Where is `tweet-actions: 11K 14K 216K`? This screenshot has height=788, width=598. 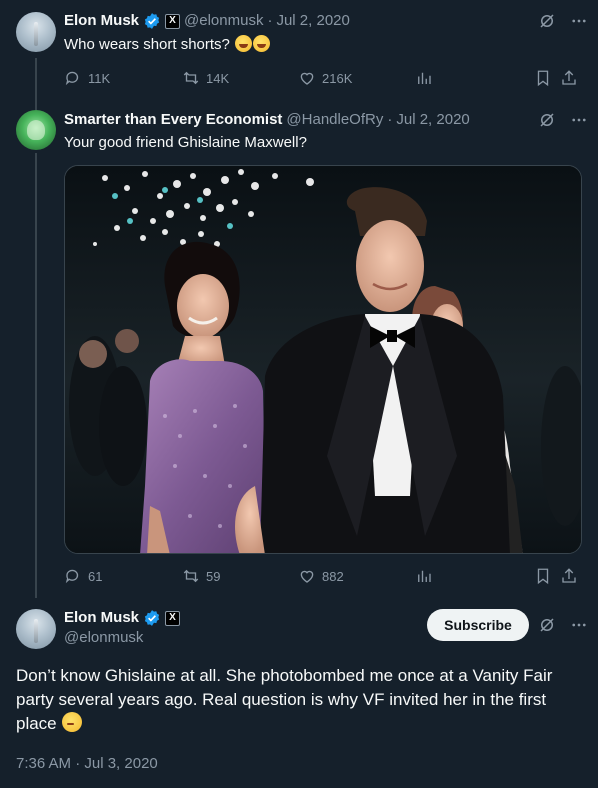 tweet-actions: 11K 14K 216K is located at coordinates (323, 78).